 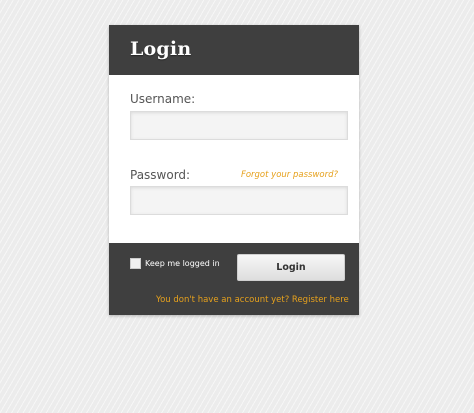 I want to click on username-input, so click(x=239, y=125).